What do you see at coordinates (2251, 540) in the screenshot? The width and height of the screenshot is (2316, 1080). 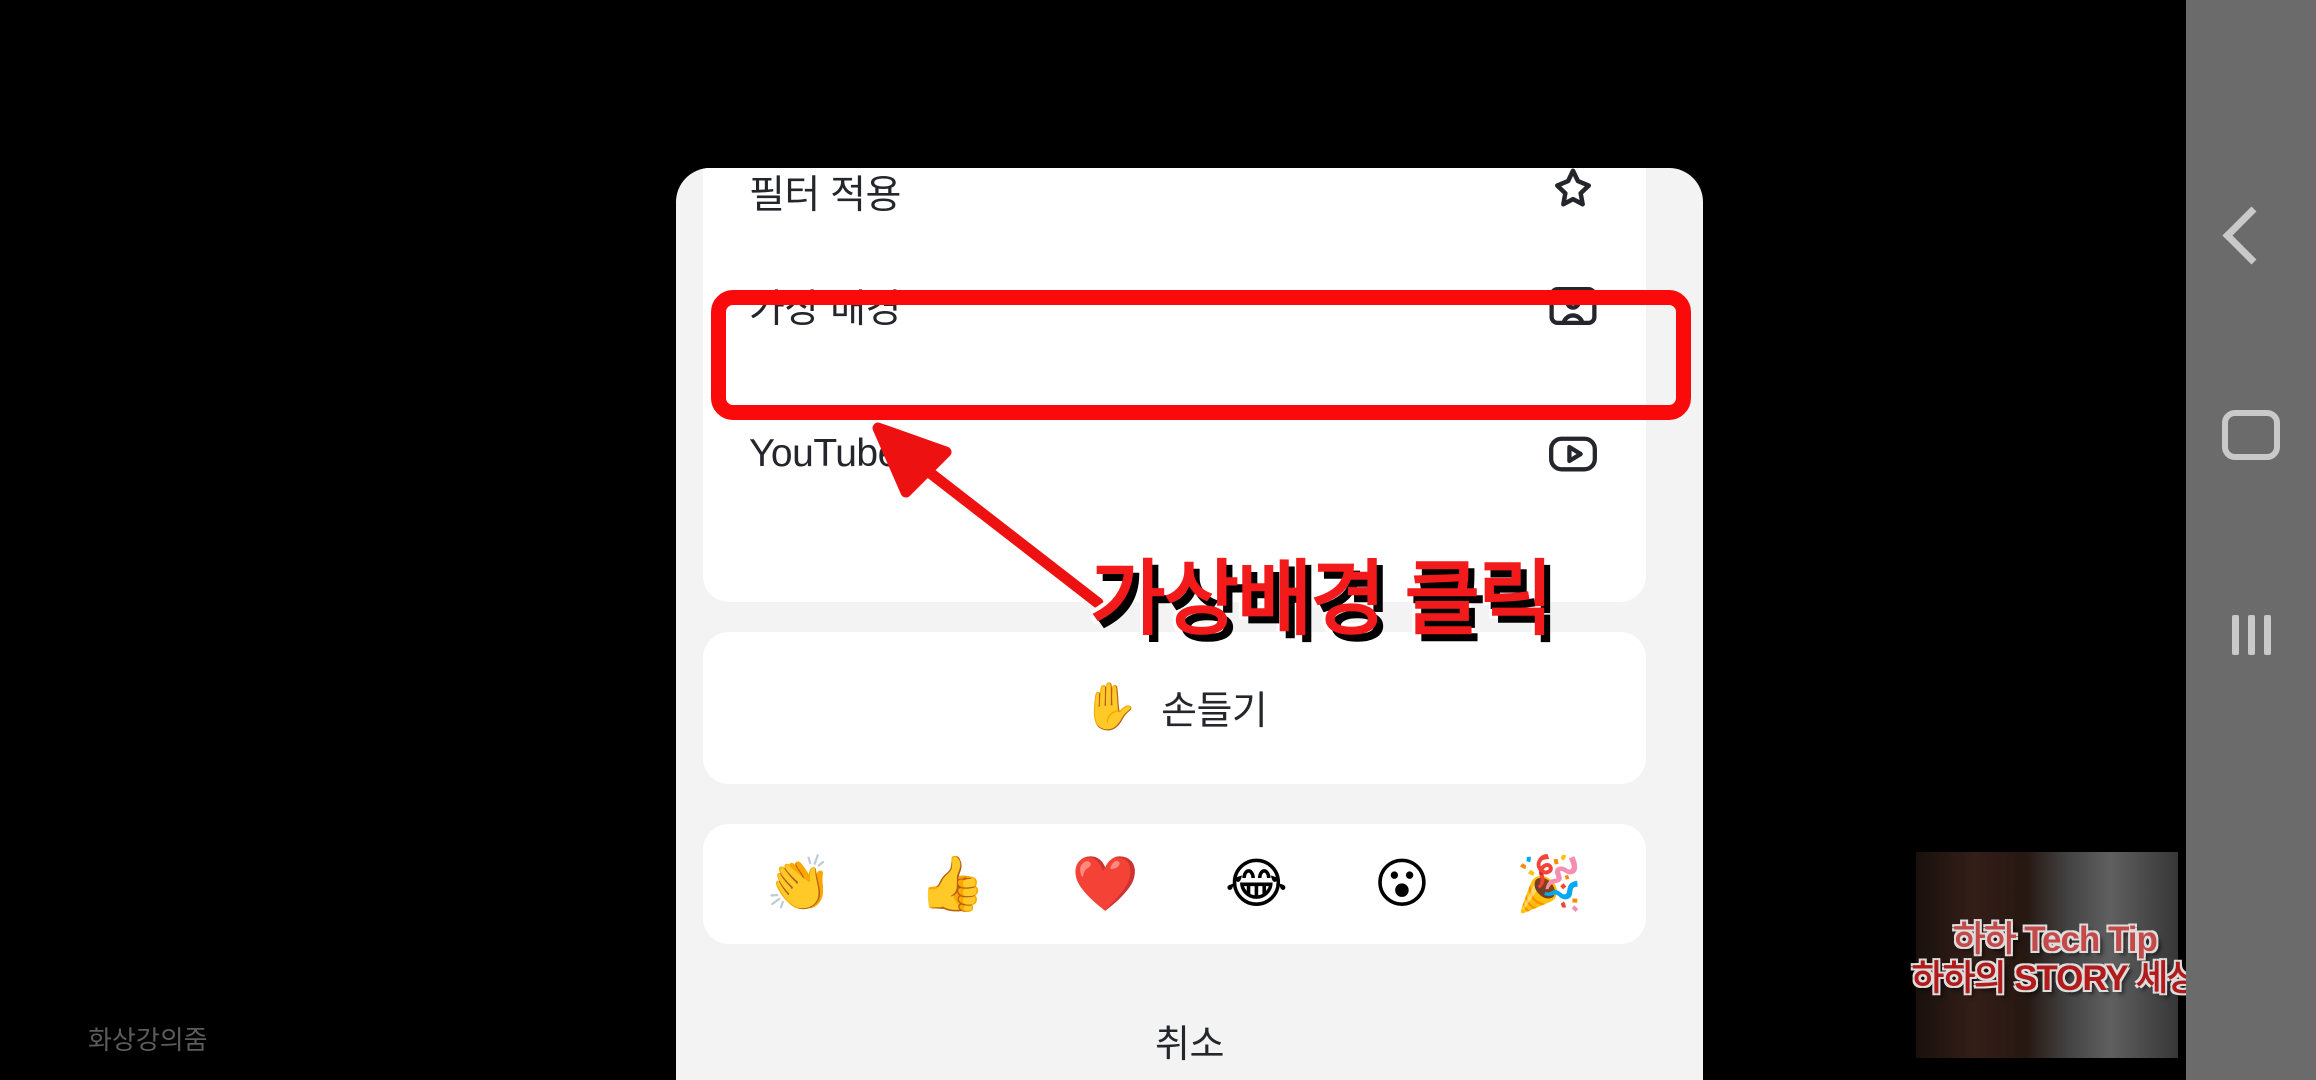 I see `android-navigation-bar` at bounding box center [2251, 540].